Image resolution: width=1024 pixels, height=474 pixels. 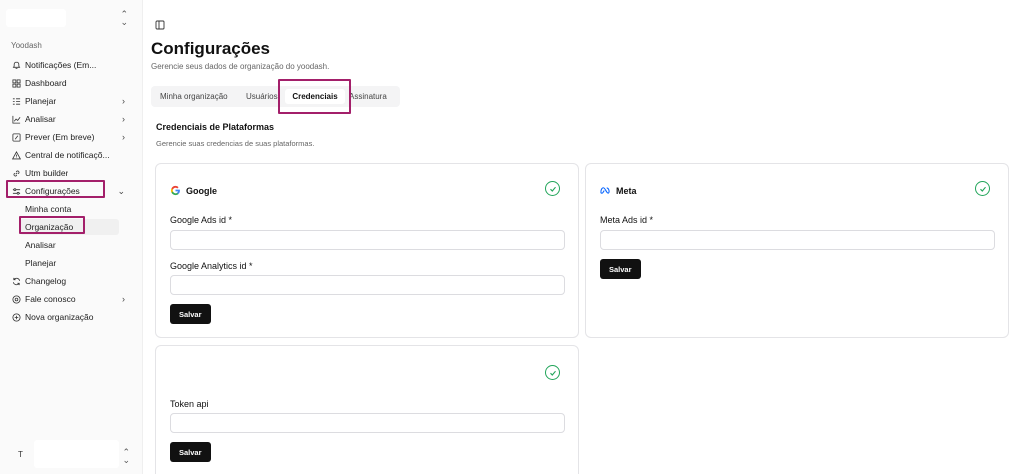 I want to click on token-api-input, so click(x=367, y=423).